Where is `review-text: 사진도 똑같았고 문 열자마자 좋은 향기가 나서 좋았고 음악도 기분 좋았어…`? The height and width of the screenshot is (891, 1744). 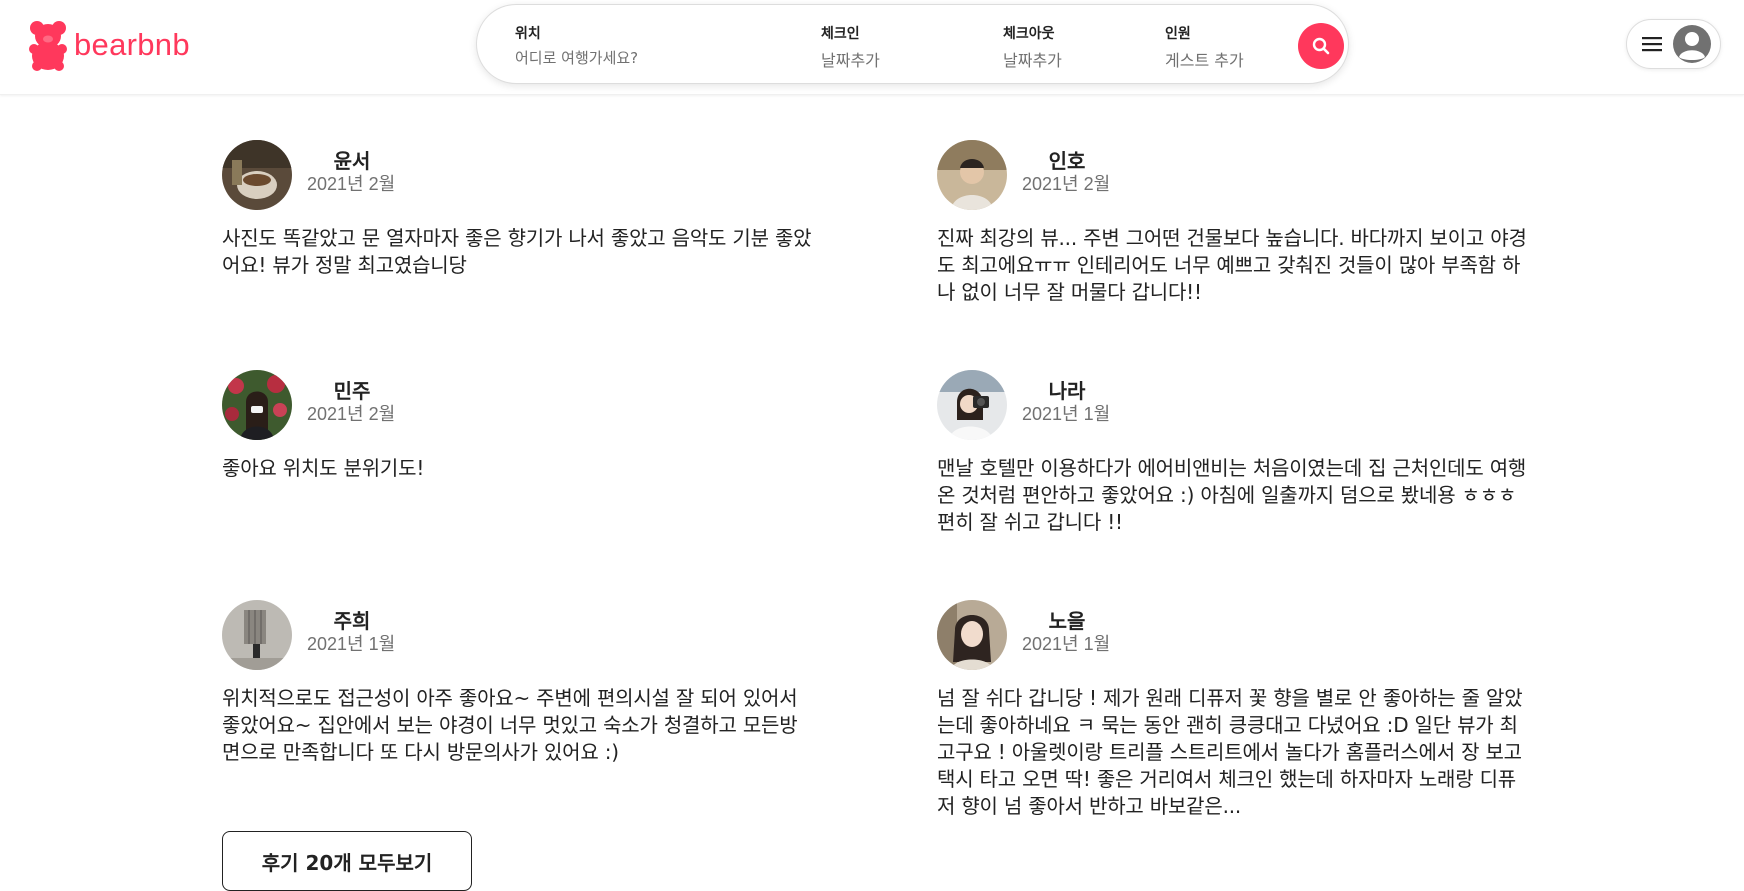
review-text: 사진도 똑같았고 문 열자마자 좋은 향기가 나서 좋았고 음악도 기분 좋았어… is located at coordinates (517, 251).